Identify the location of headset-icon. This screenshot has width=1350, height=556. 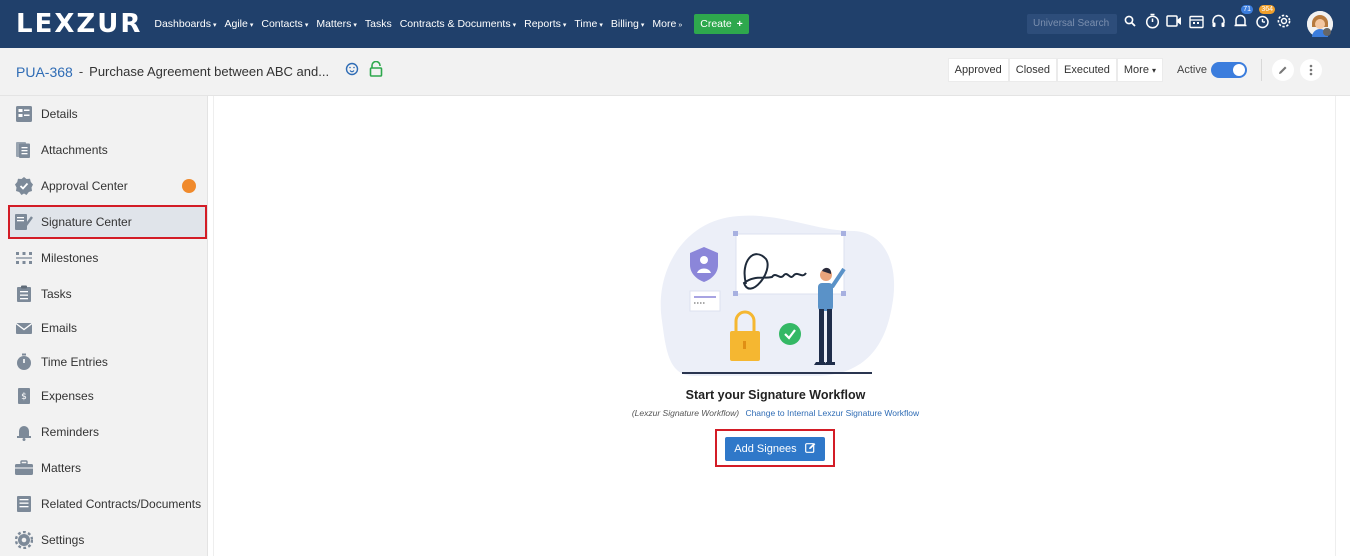
(1218, 21).